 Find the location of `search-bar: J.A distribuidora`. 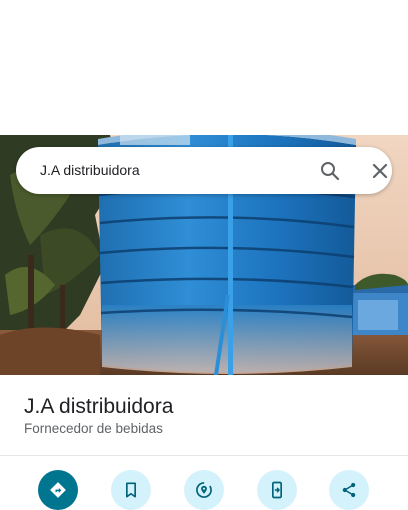

search-bar: J.A distribuidora is located at coordinates (204, 170).